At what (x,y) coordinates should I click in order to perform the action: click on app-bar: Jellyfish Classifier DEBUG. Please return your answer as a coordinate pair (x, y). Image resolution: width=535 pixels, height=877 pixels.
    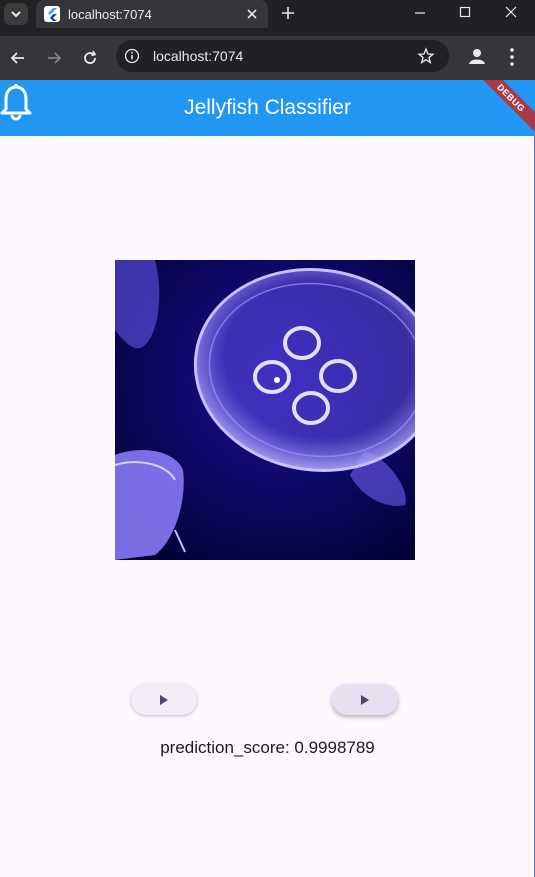
    Looking at the image, I should click on (267, 108).